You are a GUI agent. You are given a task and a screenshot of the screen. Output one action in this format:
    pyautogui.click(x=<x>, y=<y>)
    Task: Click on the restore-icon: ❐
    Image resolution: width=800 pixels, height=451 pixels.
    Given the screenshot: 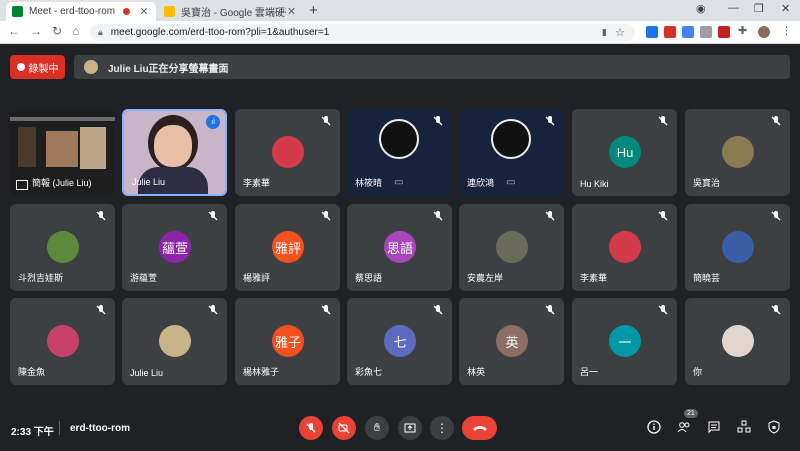 What is the action you would take?
    pyautogui.click(x=759, y=8)
    